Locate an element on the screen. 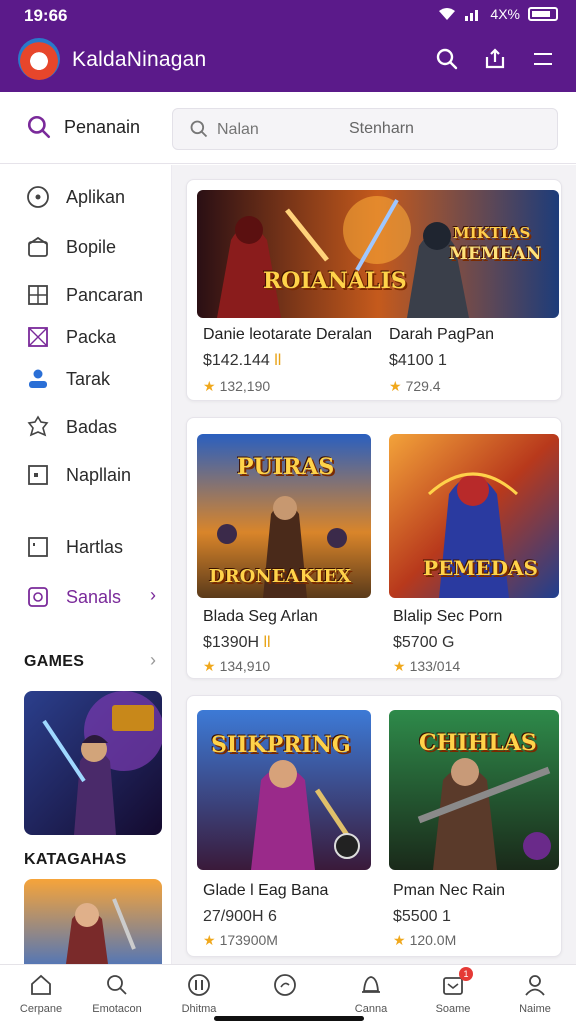 Image resolution: width=576 pixels, height=1024 pixels. sidebar-item-badas: Badas is located at coordinates (70, 427).